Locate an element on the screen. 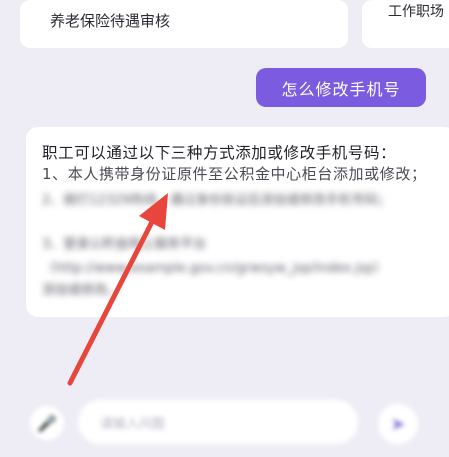  input-bar: 🎤 请输入问题 ➤ is located at coordinates (224, 423).